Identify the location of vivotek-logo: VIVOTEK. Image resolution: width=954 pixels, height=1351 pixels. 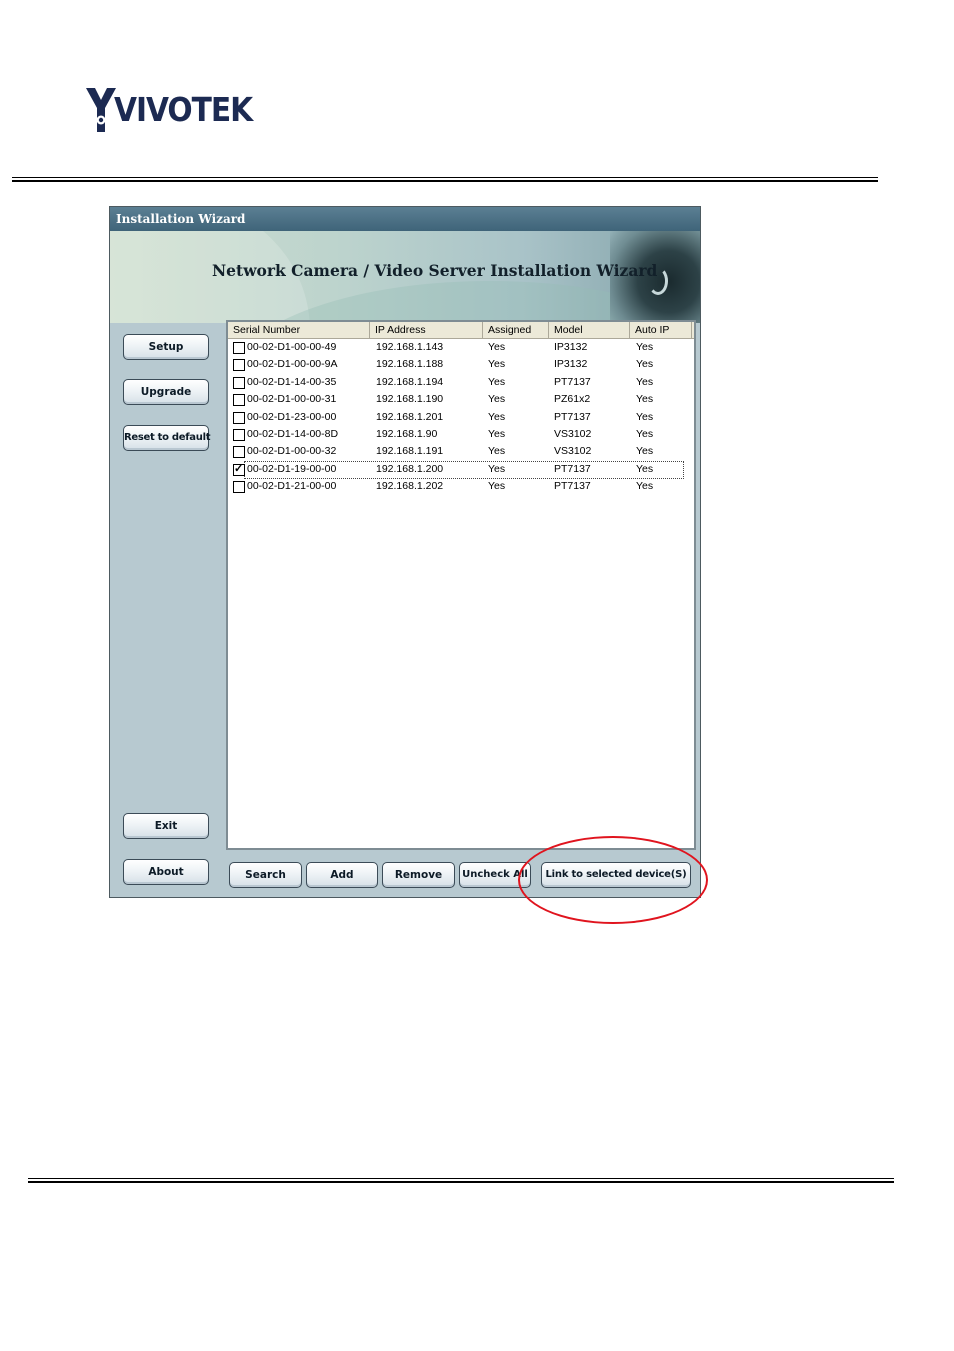
(191, 110).